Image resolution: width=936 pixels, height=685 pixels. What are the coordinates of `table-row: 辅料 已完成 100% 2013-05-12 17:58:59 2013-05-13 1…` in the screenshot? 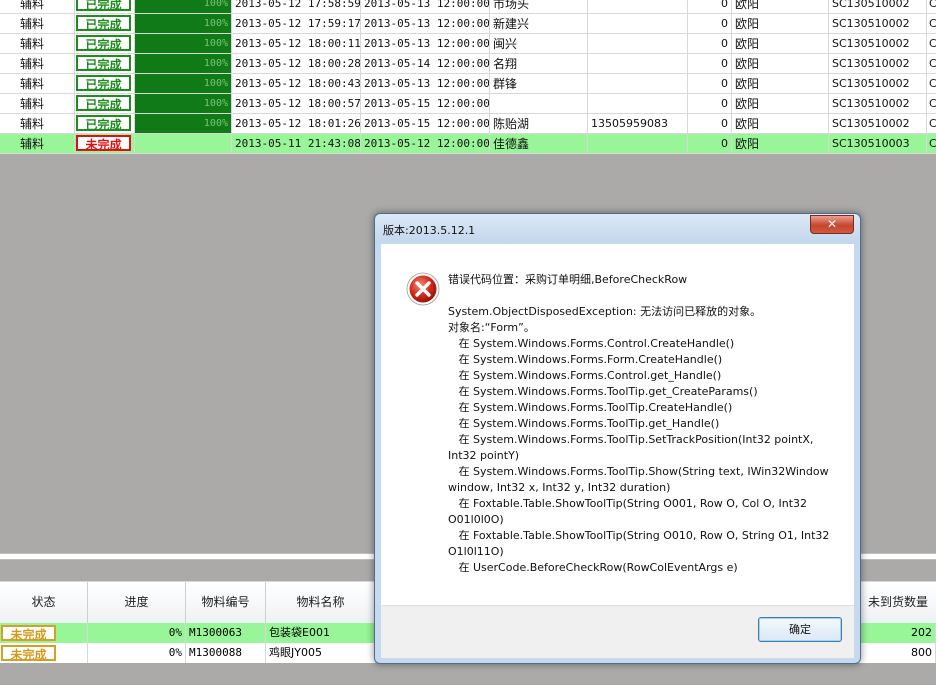 It's located at (468, 7).